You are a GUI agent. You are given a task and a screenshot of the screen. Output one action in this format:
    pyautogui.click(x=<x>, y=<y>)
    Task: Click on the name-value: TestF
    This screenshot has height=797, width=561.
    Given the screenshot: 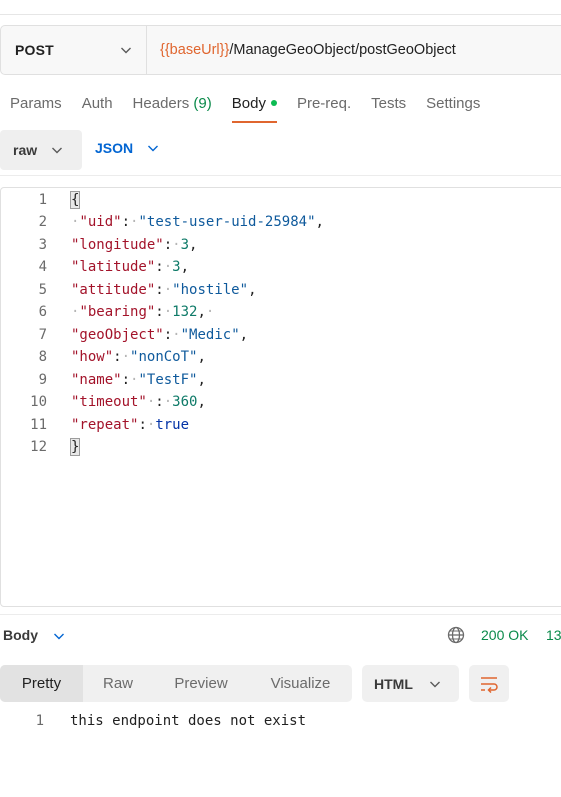 What is the action you would take?
    pyautogui.click(x=168, y=380)
    